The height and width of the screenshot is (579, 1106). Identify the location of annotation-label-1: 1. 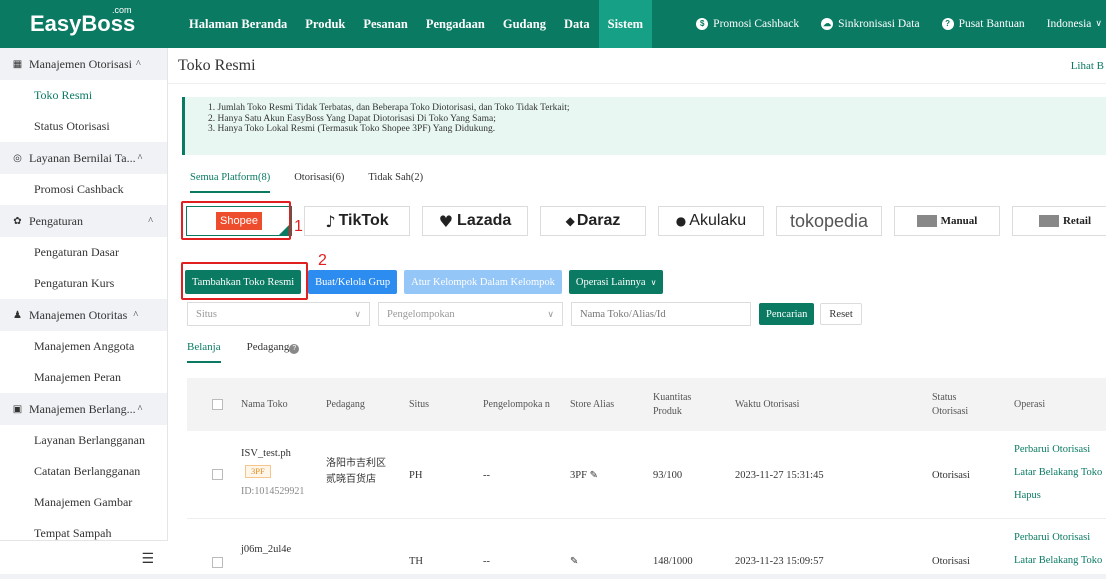
(298, 226).